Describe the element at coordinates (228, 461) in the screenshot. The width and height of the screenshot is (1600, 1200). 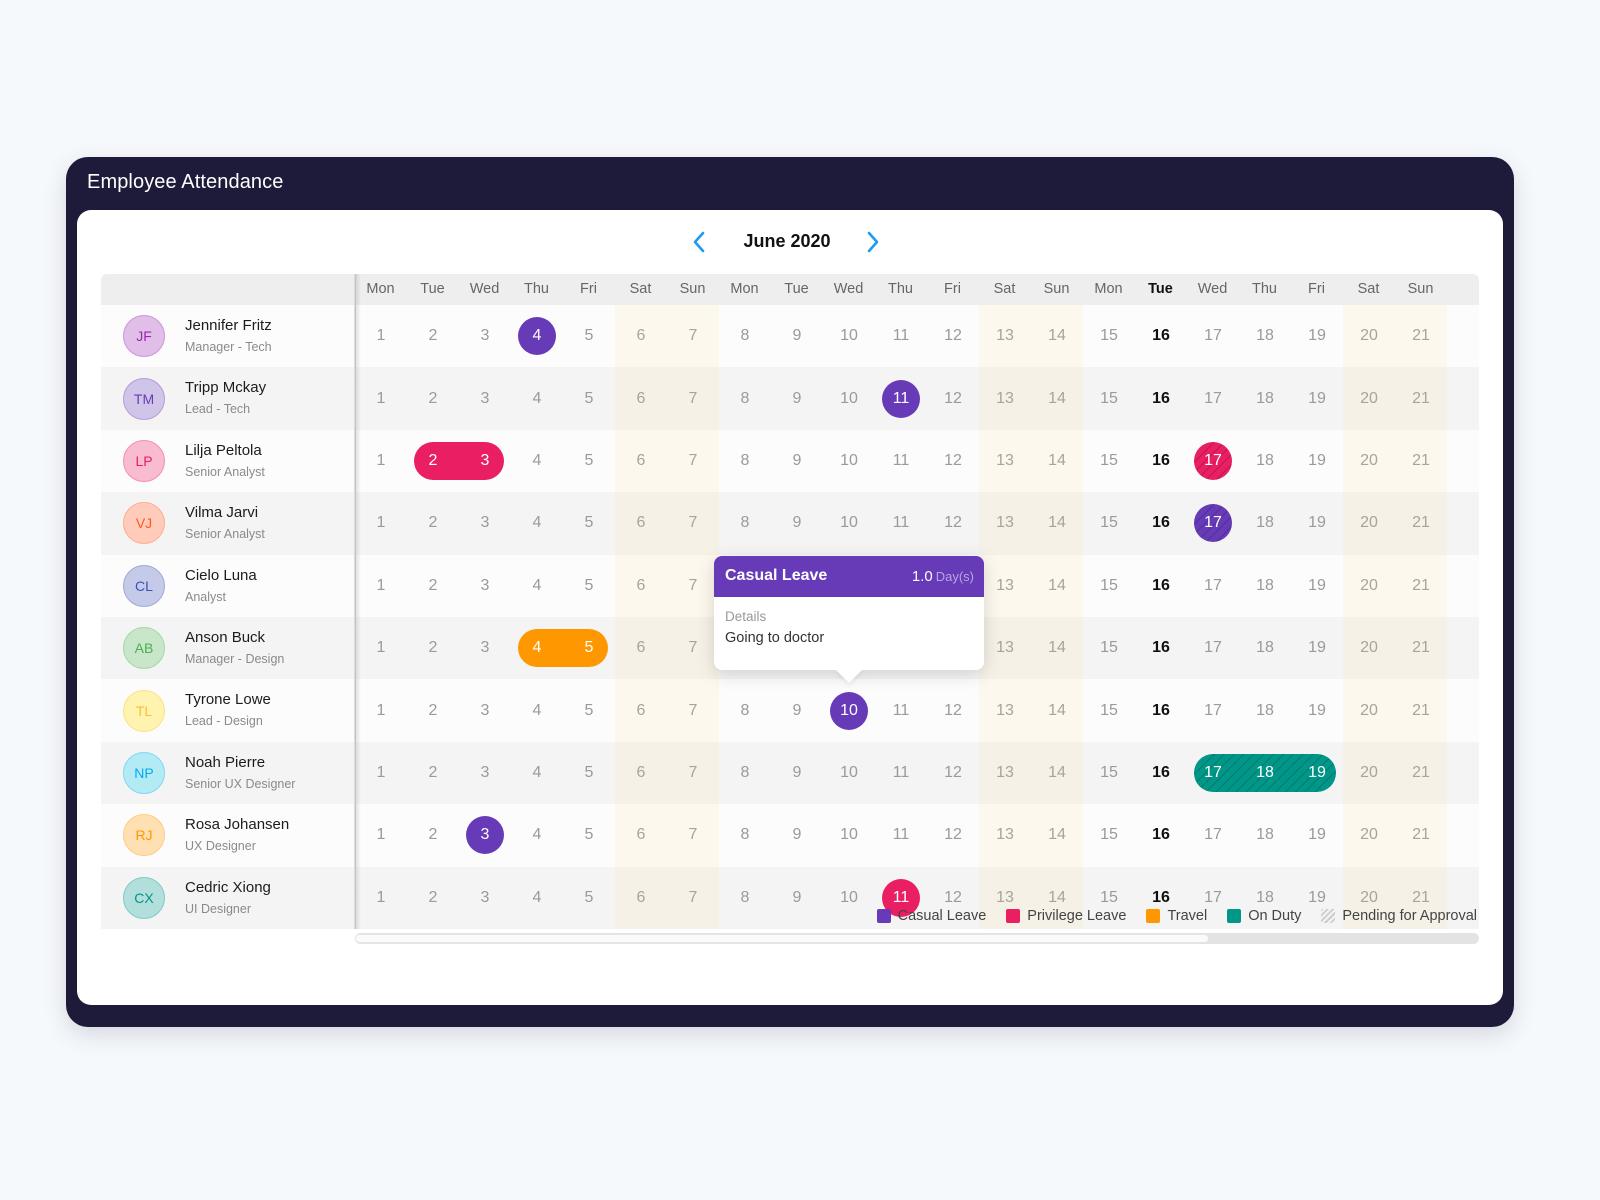
I see `employee-cell: LP Lilja Peltola Senior Analyst` at that location.